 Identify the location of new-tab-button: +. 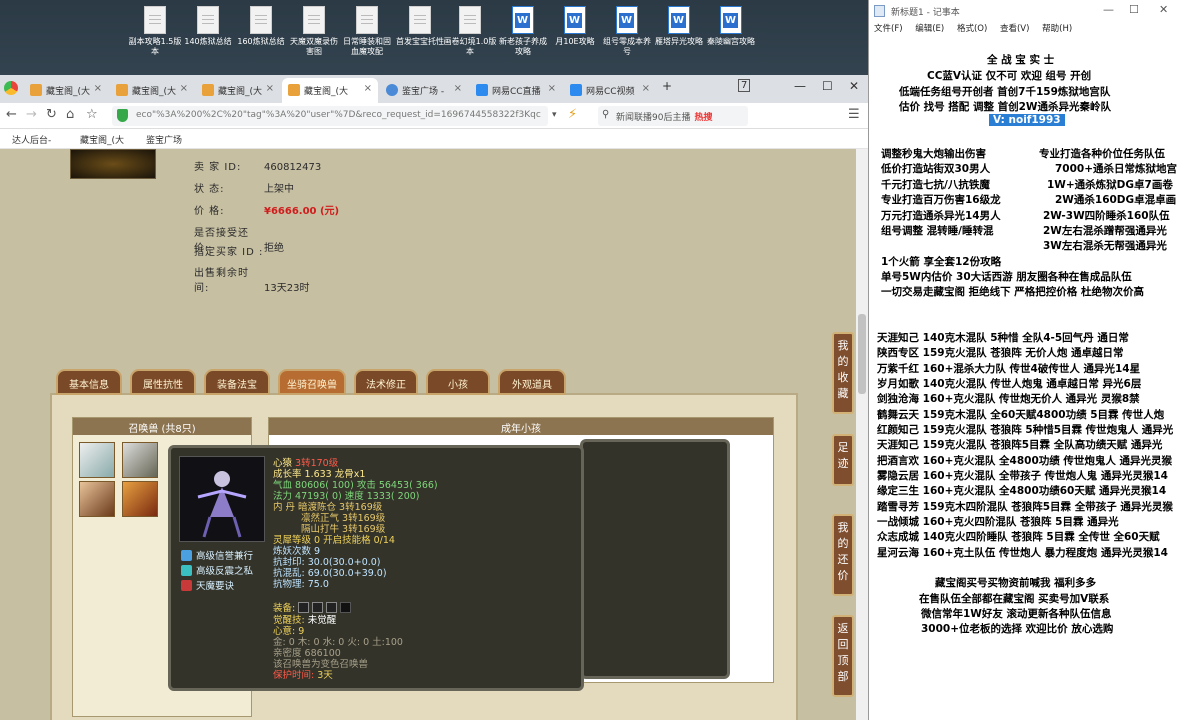
(667, 86).